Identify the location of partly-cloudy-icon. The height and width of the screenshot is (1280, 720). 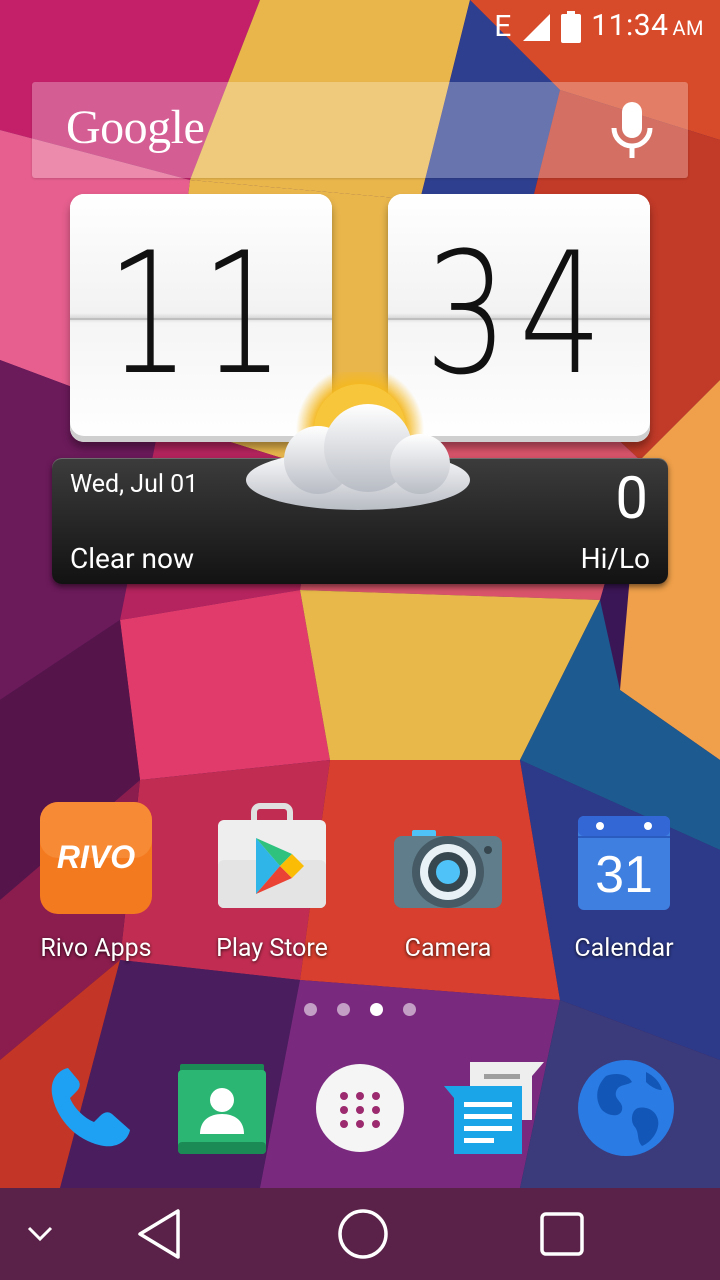
(358, 441).